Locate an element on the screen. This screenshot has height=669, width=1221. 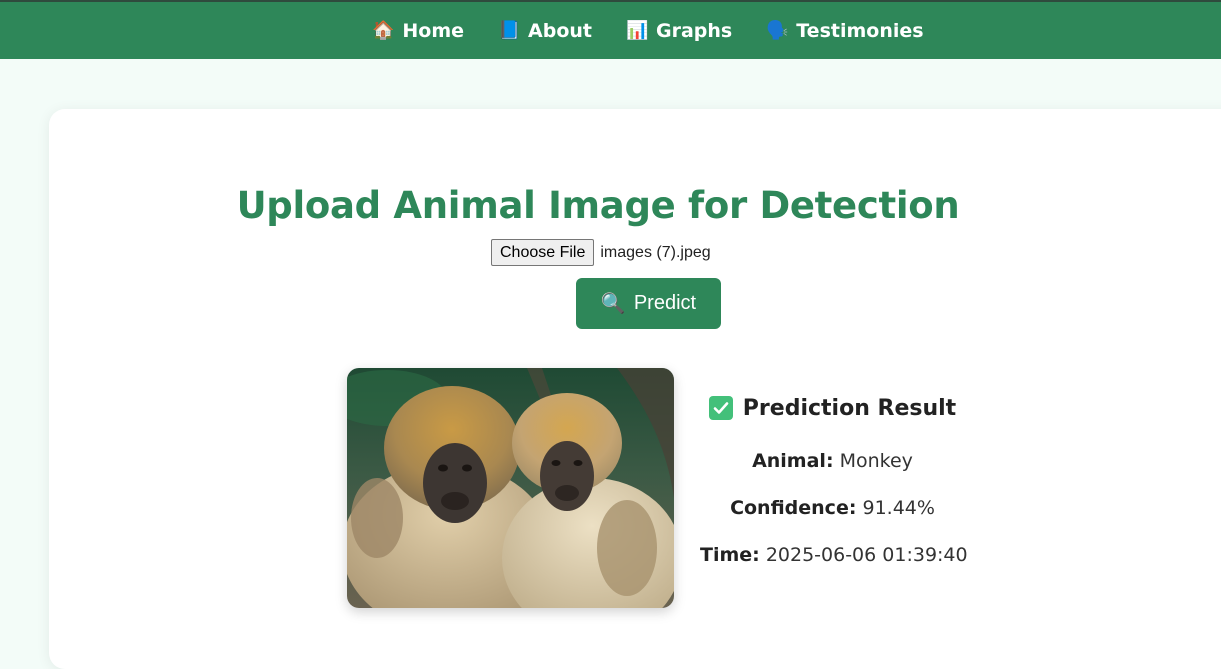
time-result: Time: 2025-06-06 01:39:40 is located at coordinates (834, 556).